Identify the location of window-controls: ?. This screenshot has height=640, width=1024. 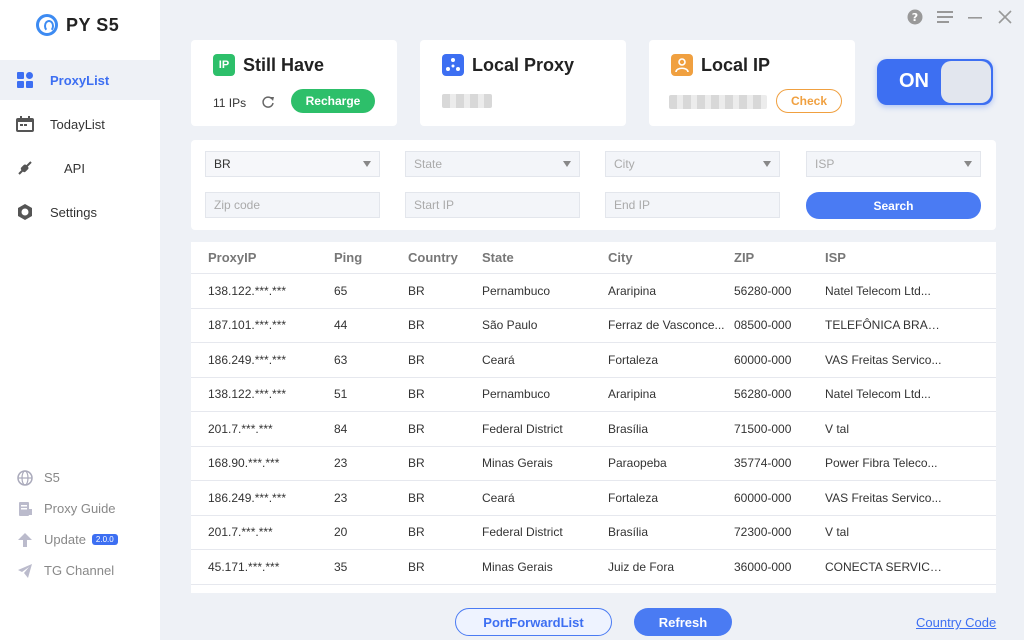
(960, 17).